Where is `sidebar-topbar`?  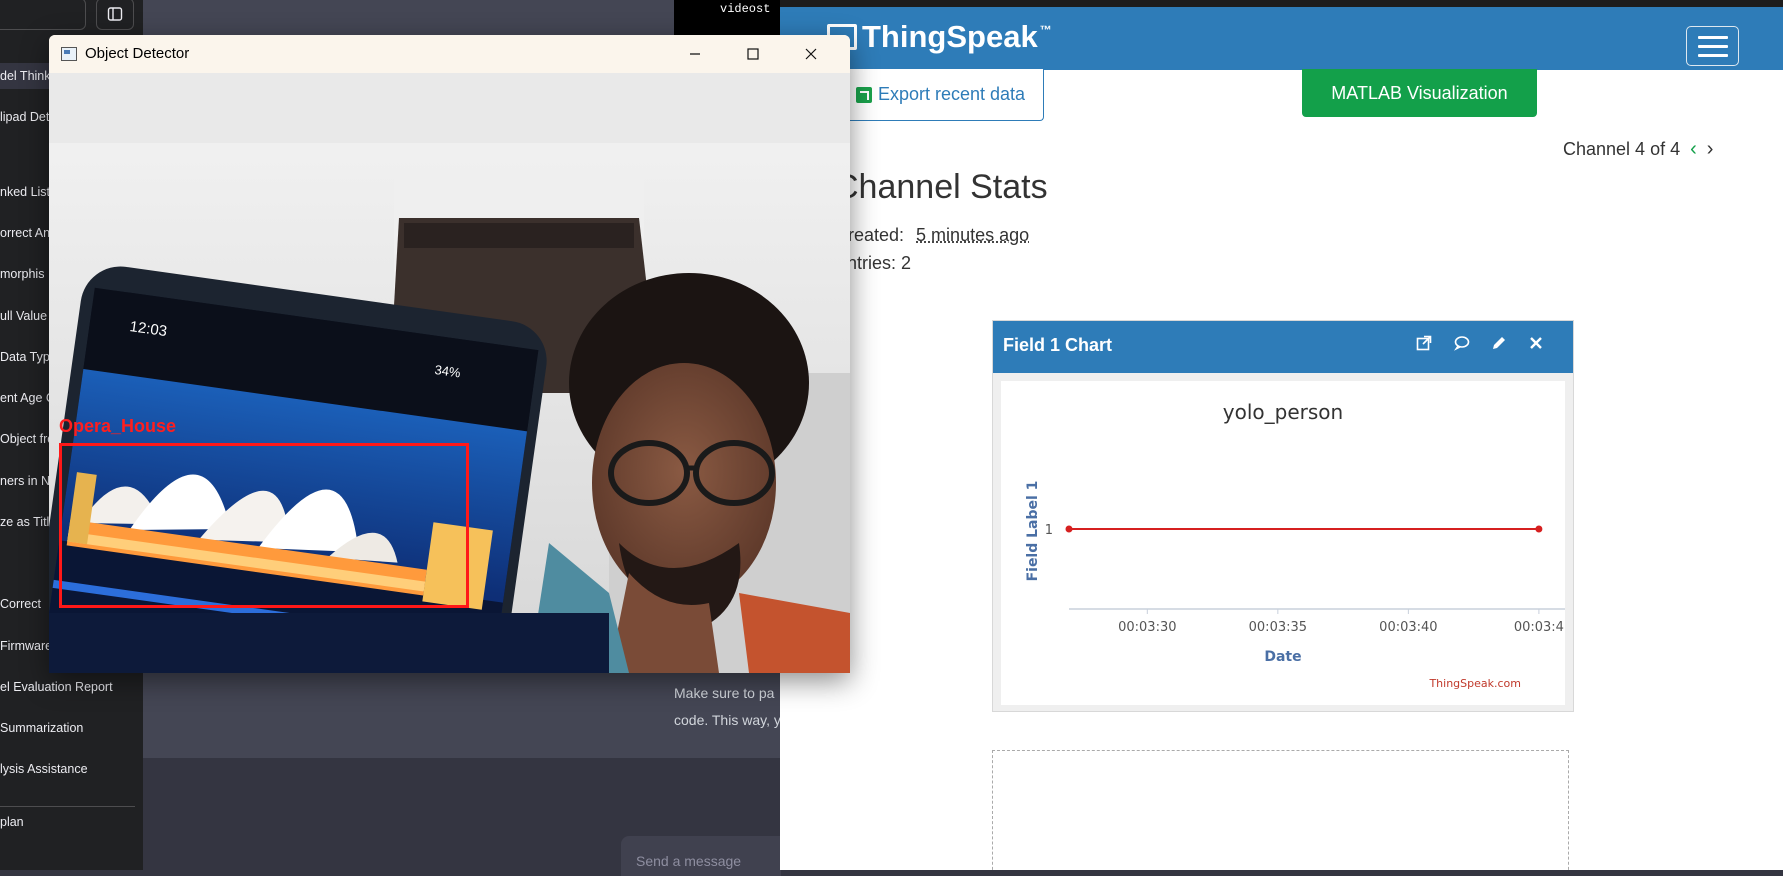
sidebar-topbar is located at coordinates (71, 16).